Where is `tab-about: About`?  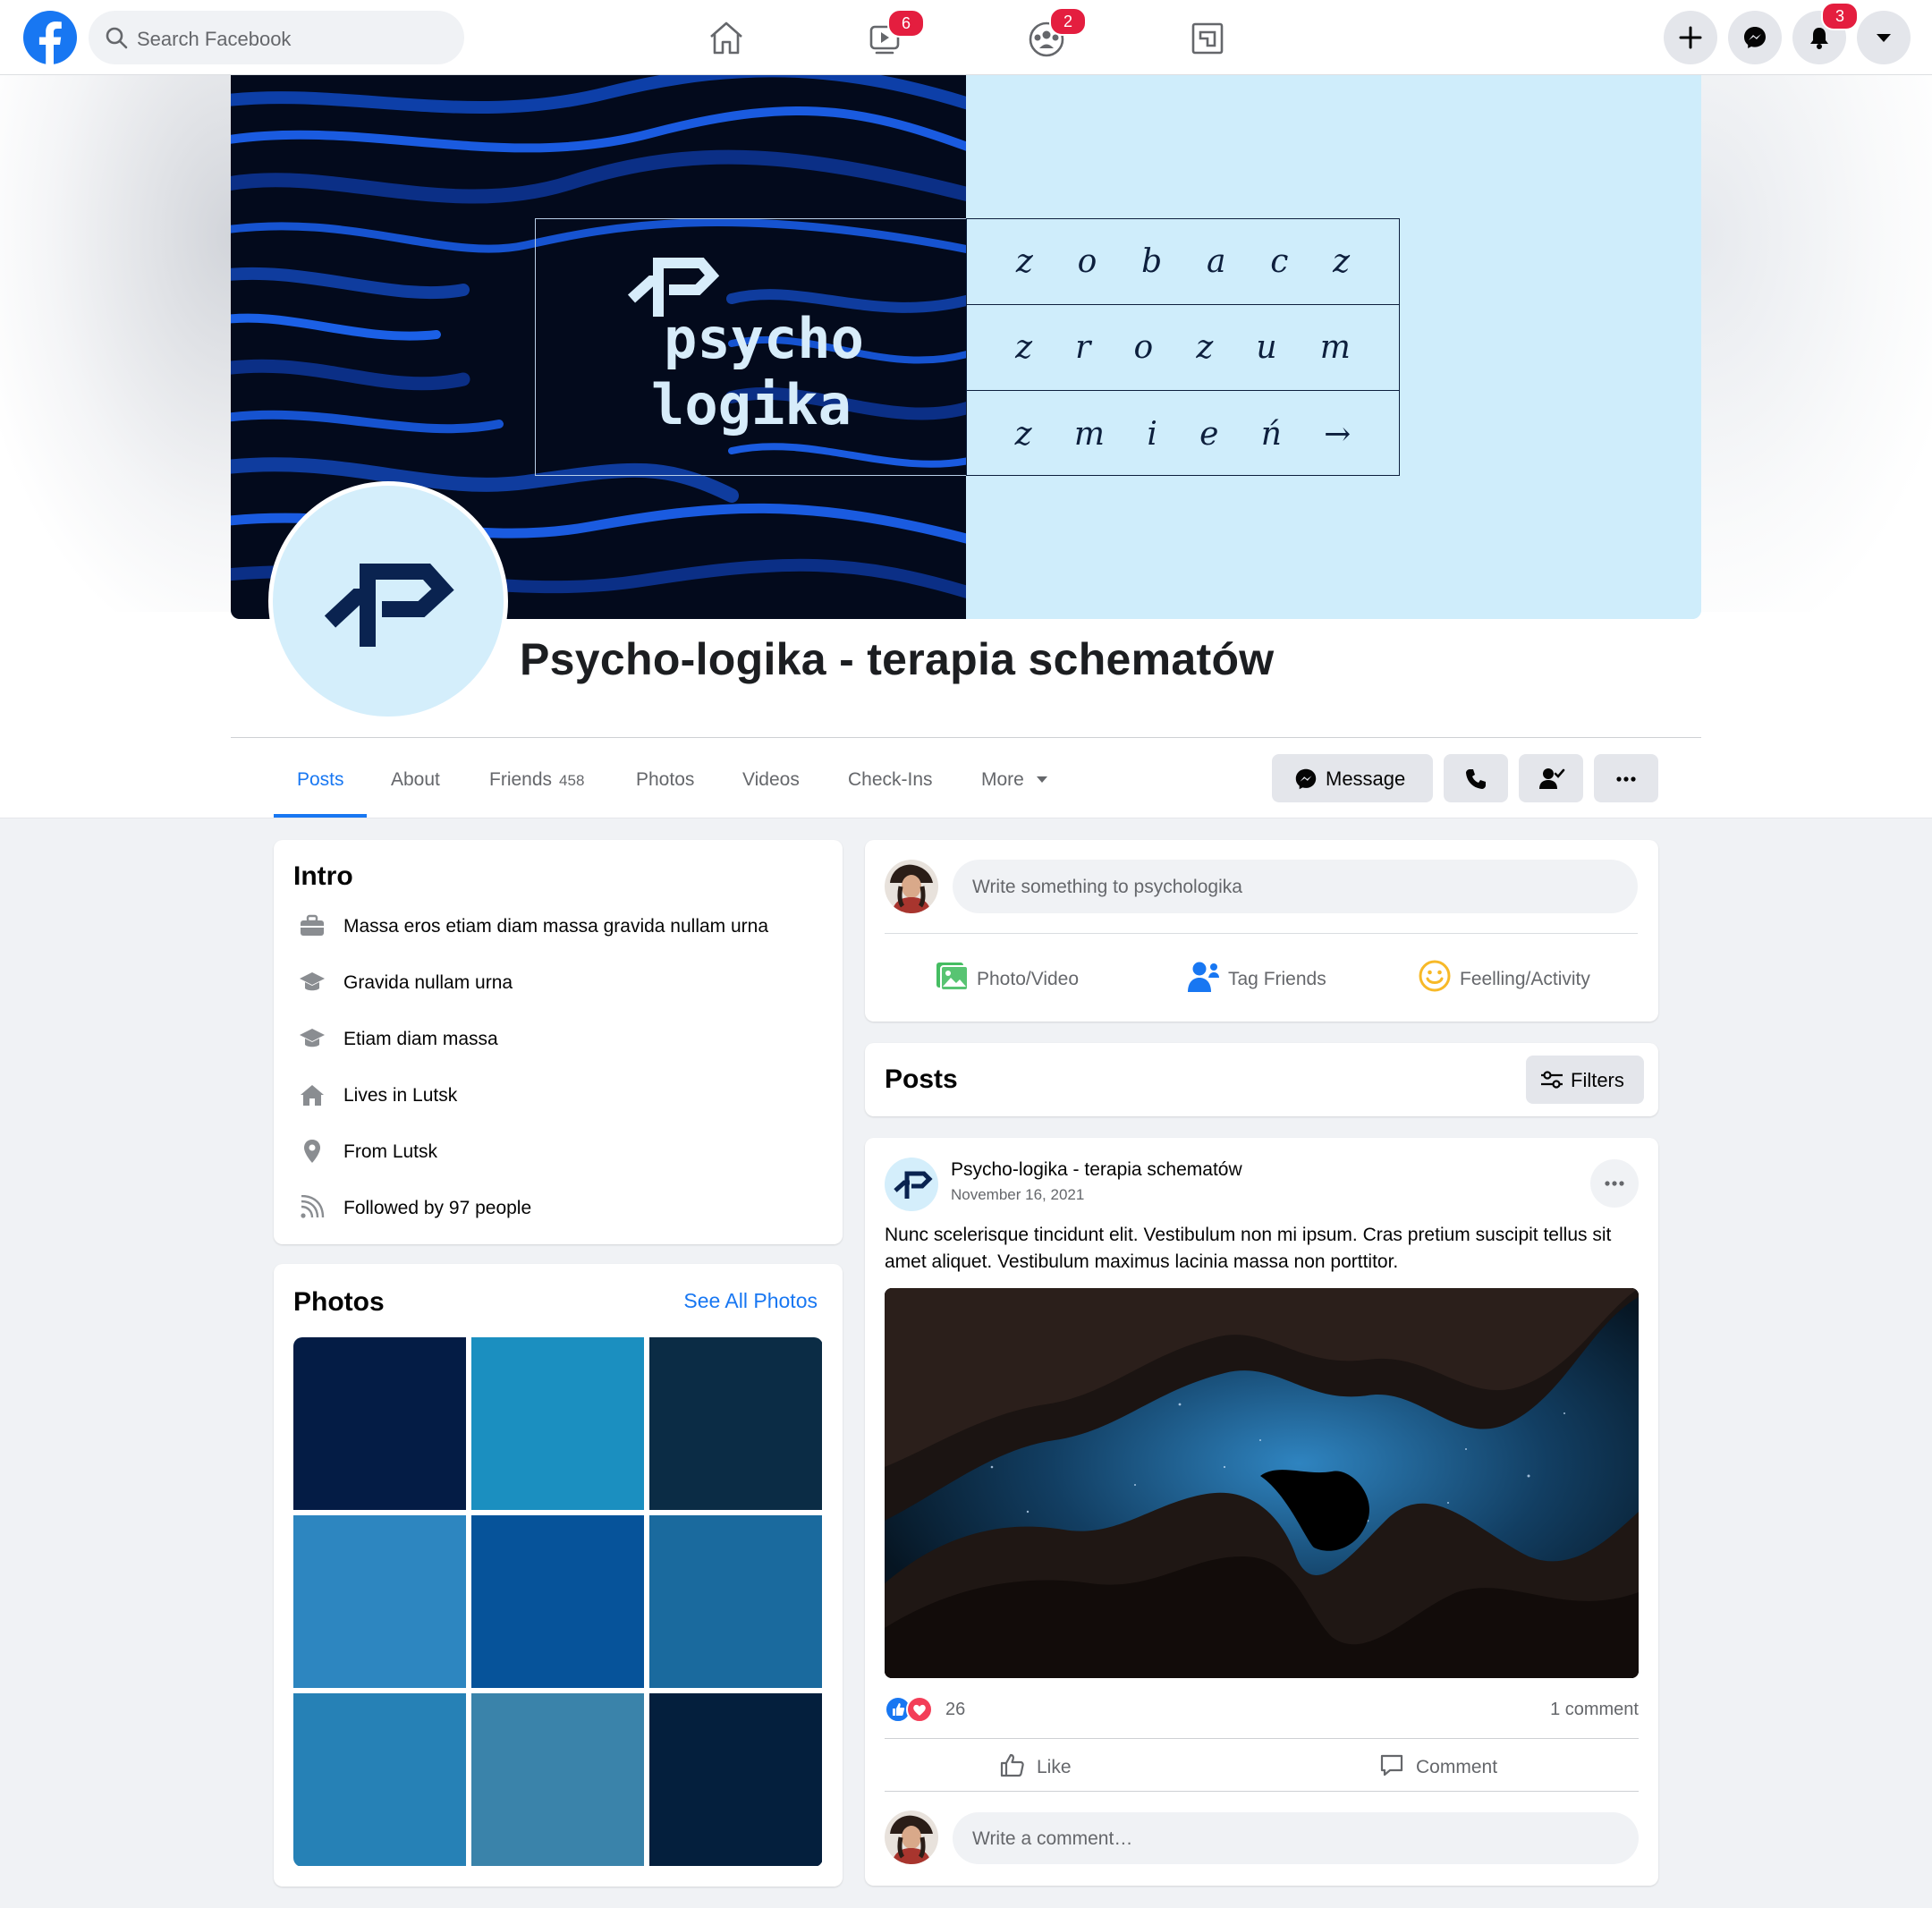 tab-about: About is located at coordinates (415, 784).